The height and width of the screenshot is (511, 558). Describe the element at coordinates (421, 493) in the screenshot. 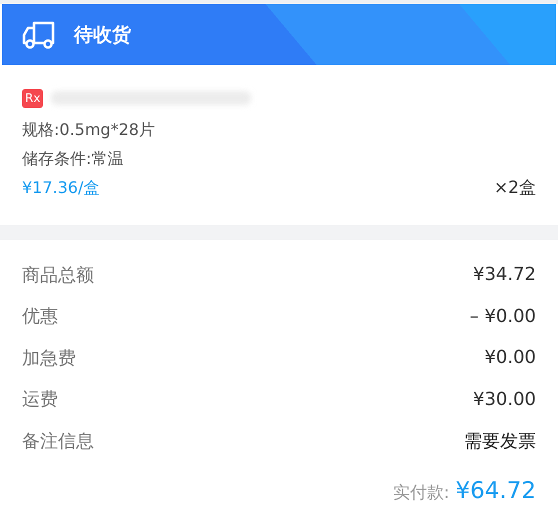

I see `total-label: 实付款:` at that location.